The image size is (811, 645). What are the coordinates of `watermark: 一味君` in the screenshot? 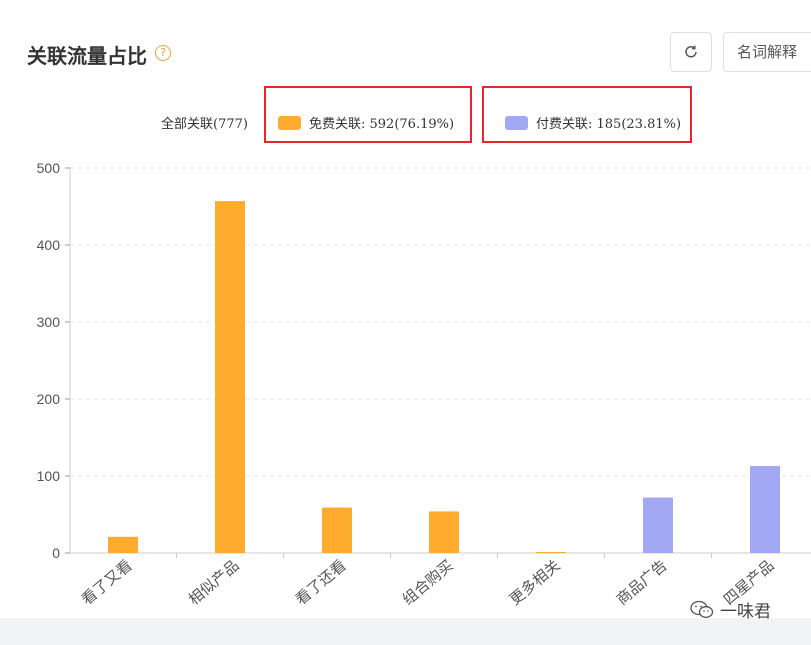 It's located at (730, 609).